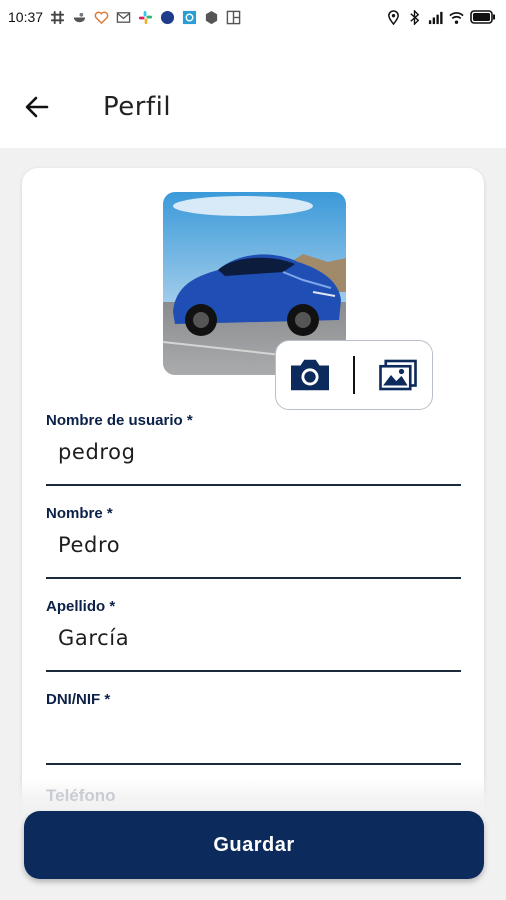 The width and height of the screenshot is (506, 900). I want to click on photo-actions, so click(354, 375).